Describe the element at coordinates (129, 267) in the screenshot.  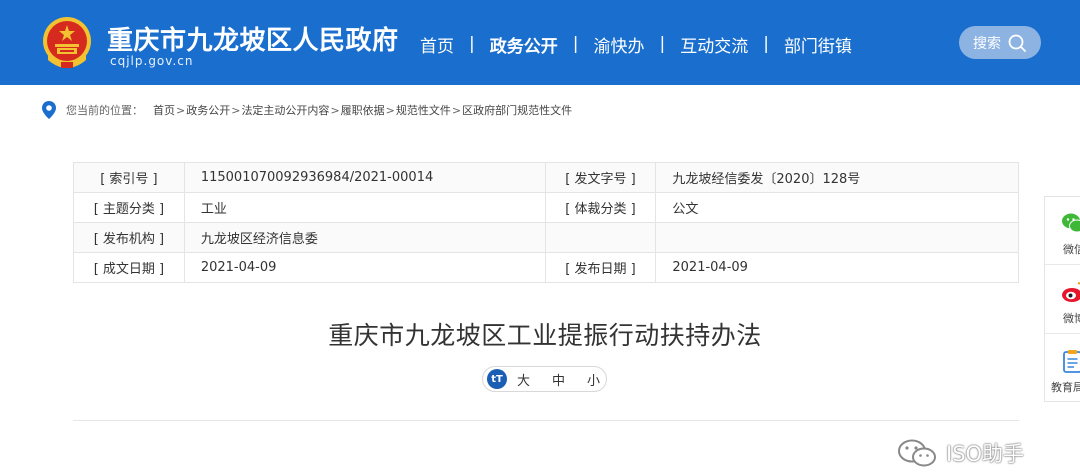
I see `written-date-label: [ 成文日期 ]` at that location.